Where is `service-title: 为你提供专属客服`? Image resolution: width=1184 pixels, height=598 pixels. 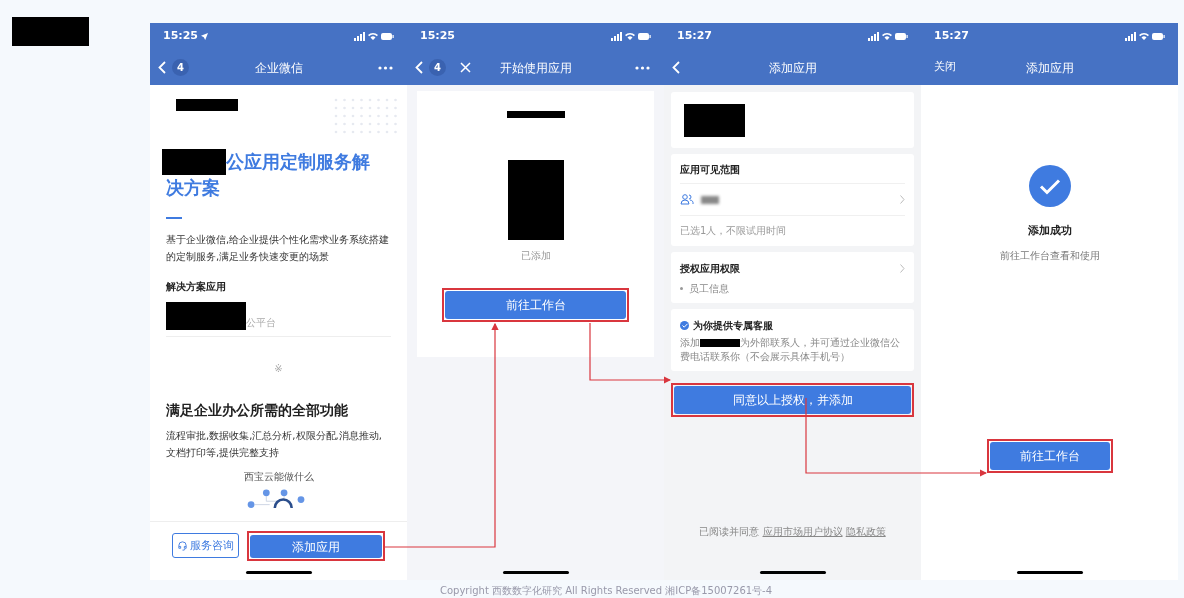 service-title: 为你提供专属客服 is located at coordinates (733, 326).